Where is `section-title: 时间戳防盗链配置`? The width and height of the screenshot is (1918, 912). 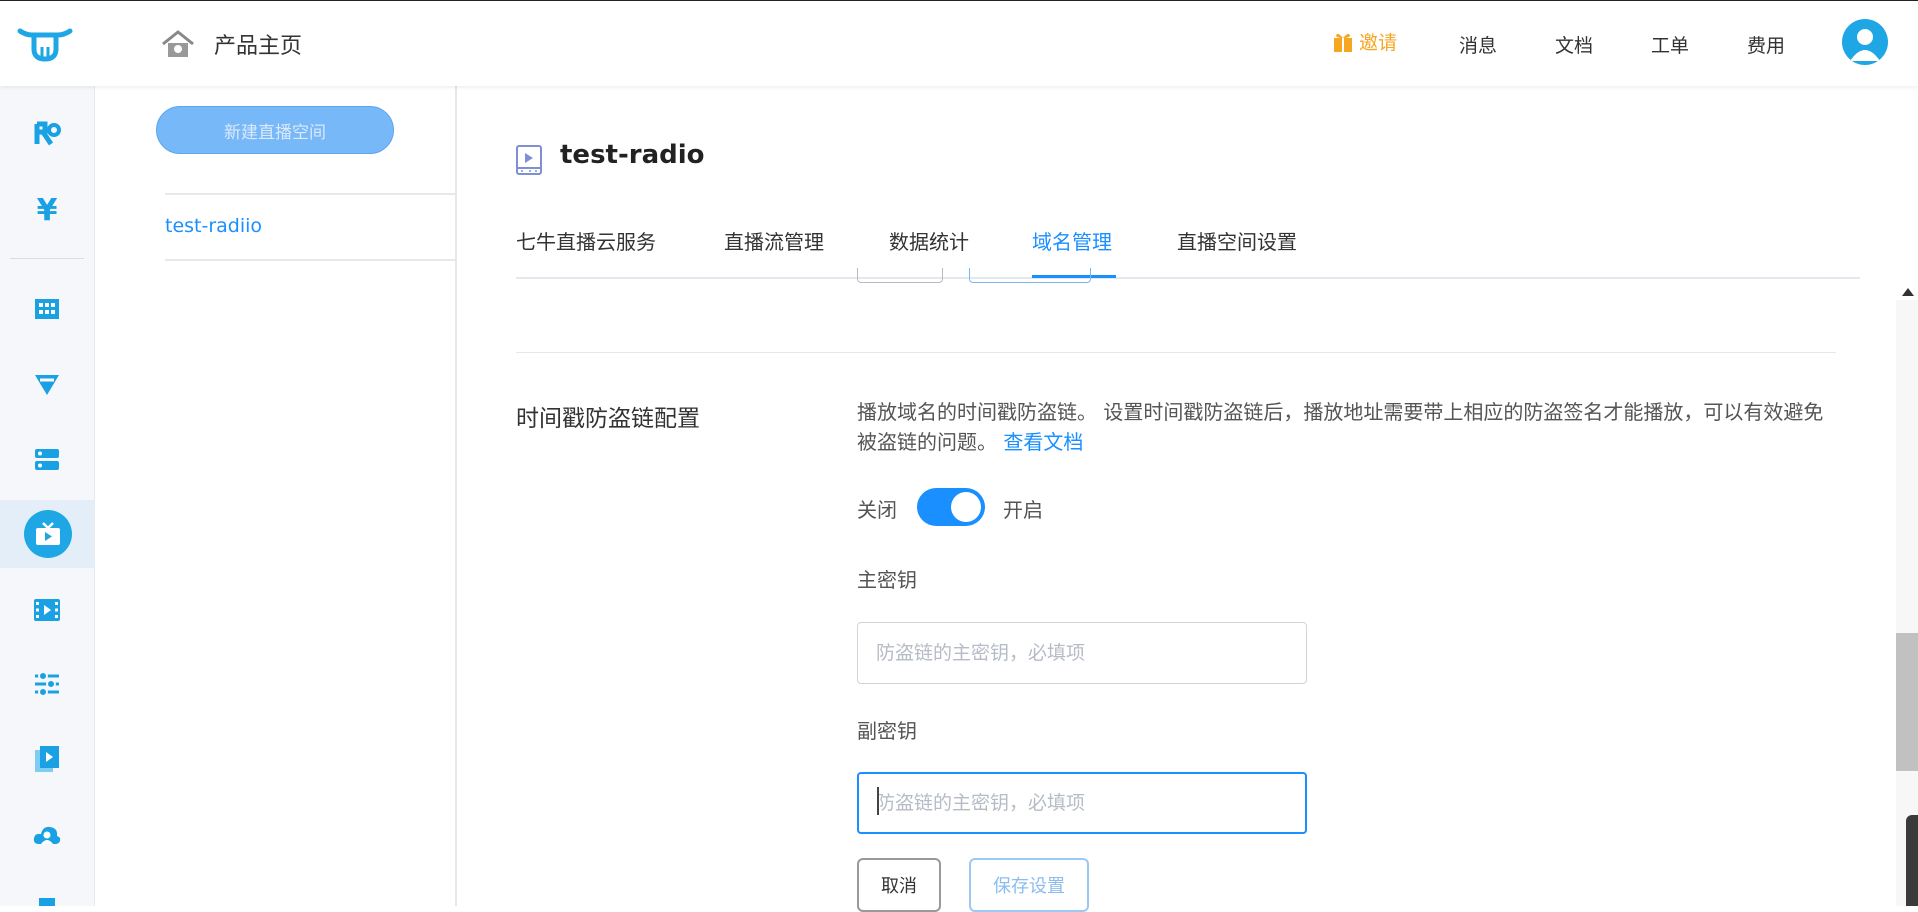 section-title: 时间戳防盗链配置 is located at coordinates (608, 419).